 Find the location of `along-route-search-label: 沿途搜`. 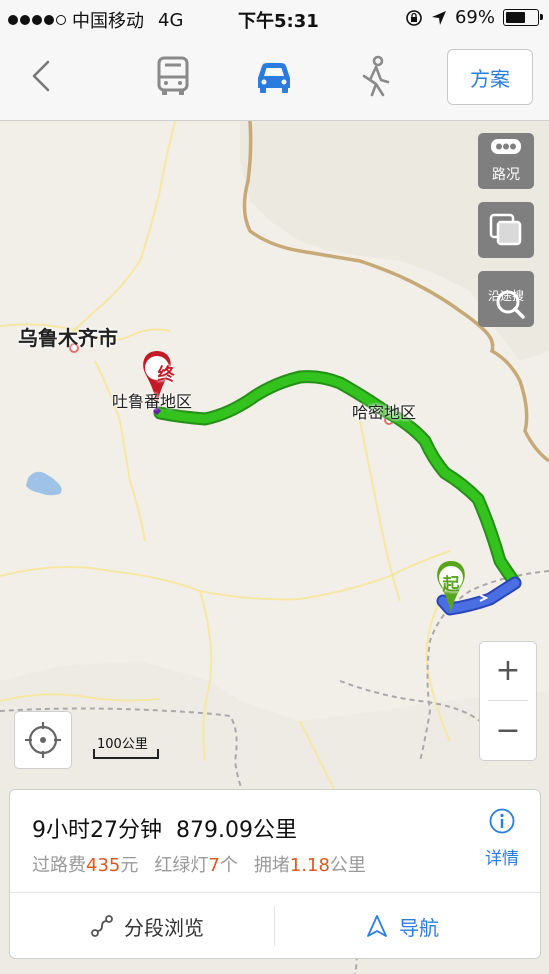

along-route-search-label: 沿途搜 is located at coordinates (505, 296).